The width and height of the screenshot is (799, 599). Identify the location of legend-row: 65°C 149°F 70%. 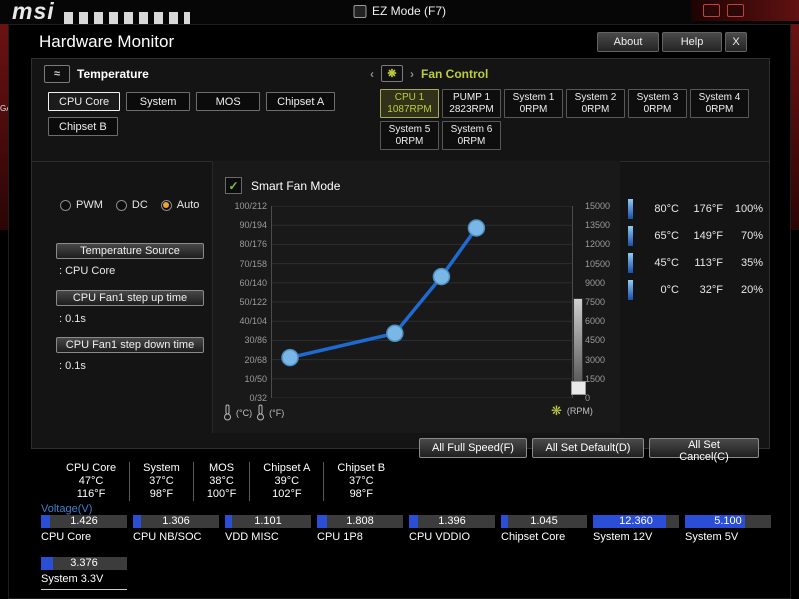
(698, 235).